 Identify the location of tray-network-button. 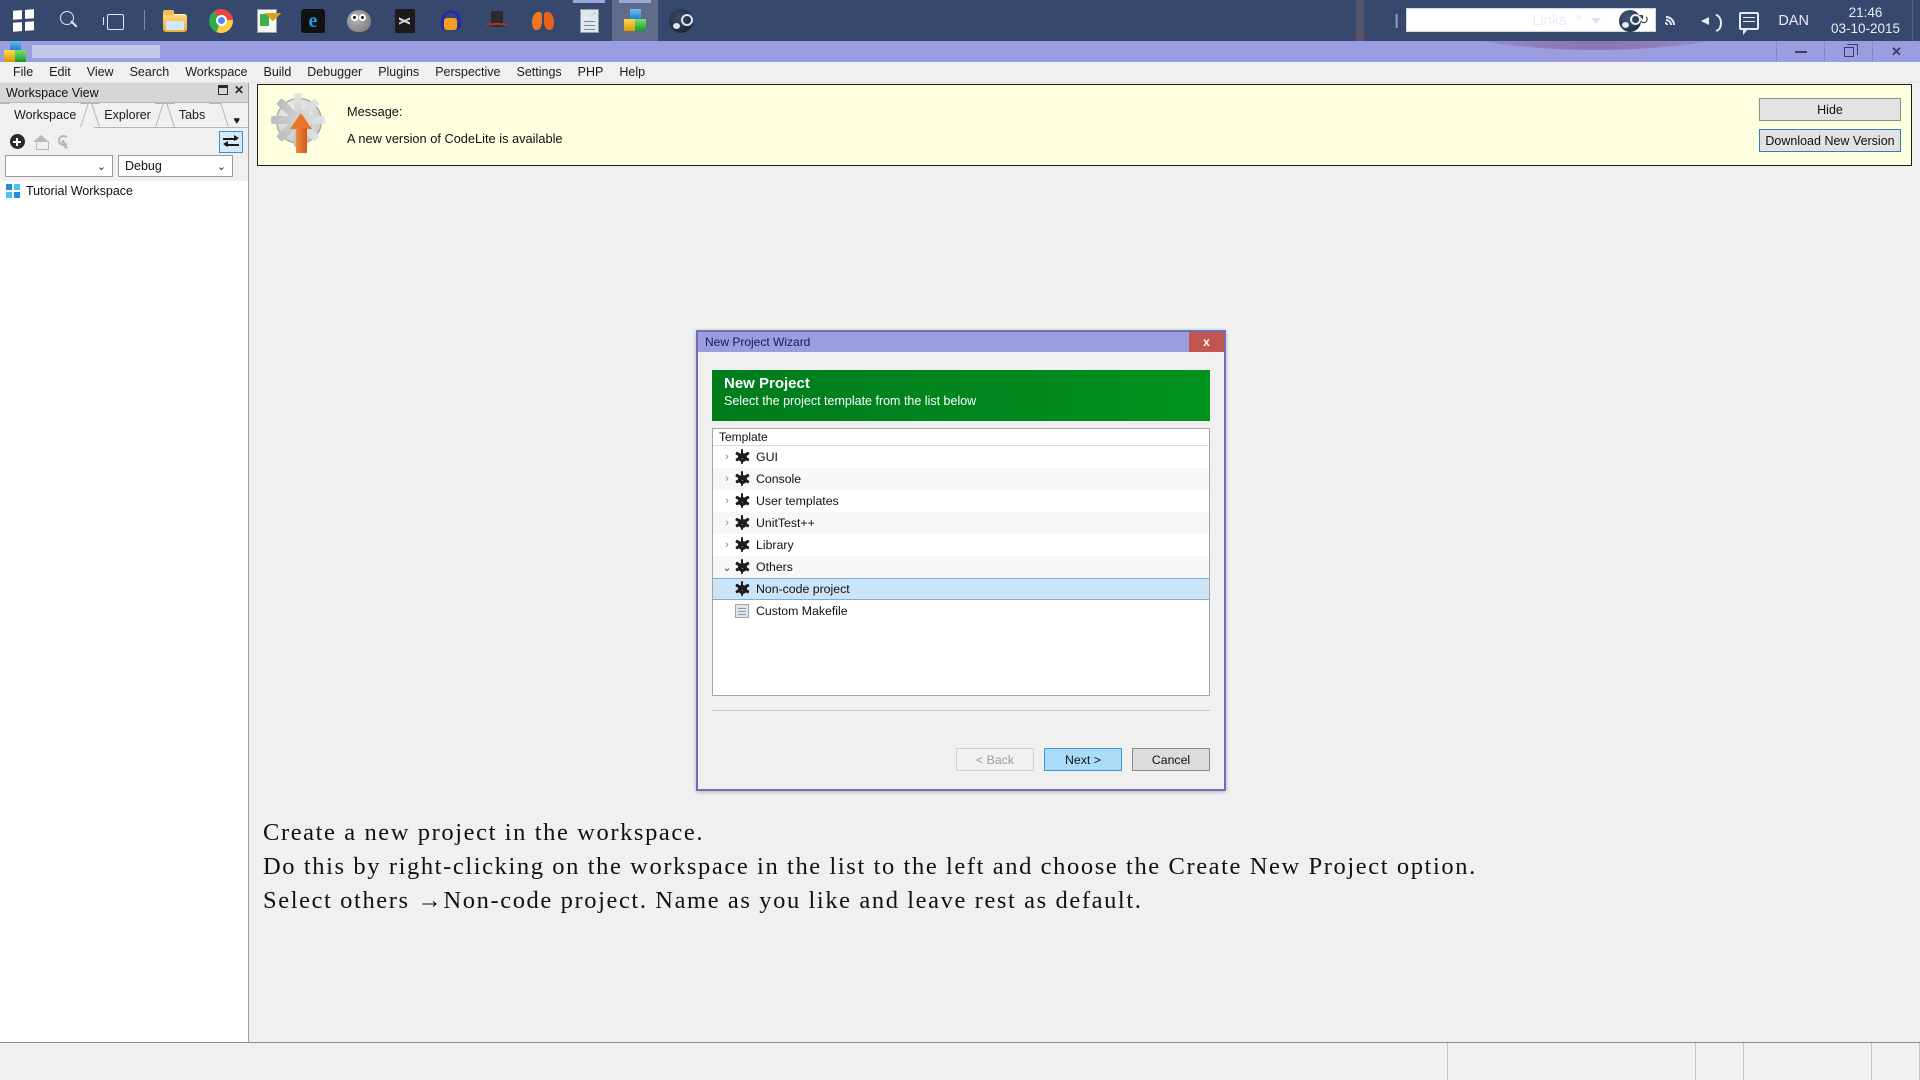
(1670, 20).